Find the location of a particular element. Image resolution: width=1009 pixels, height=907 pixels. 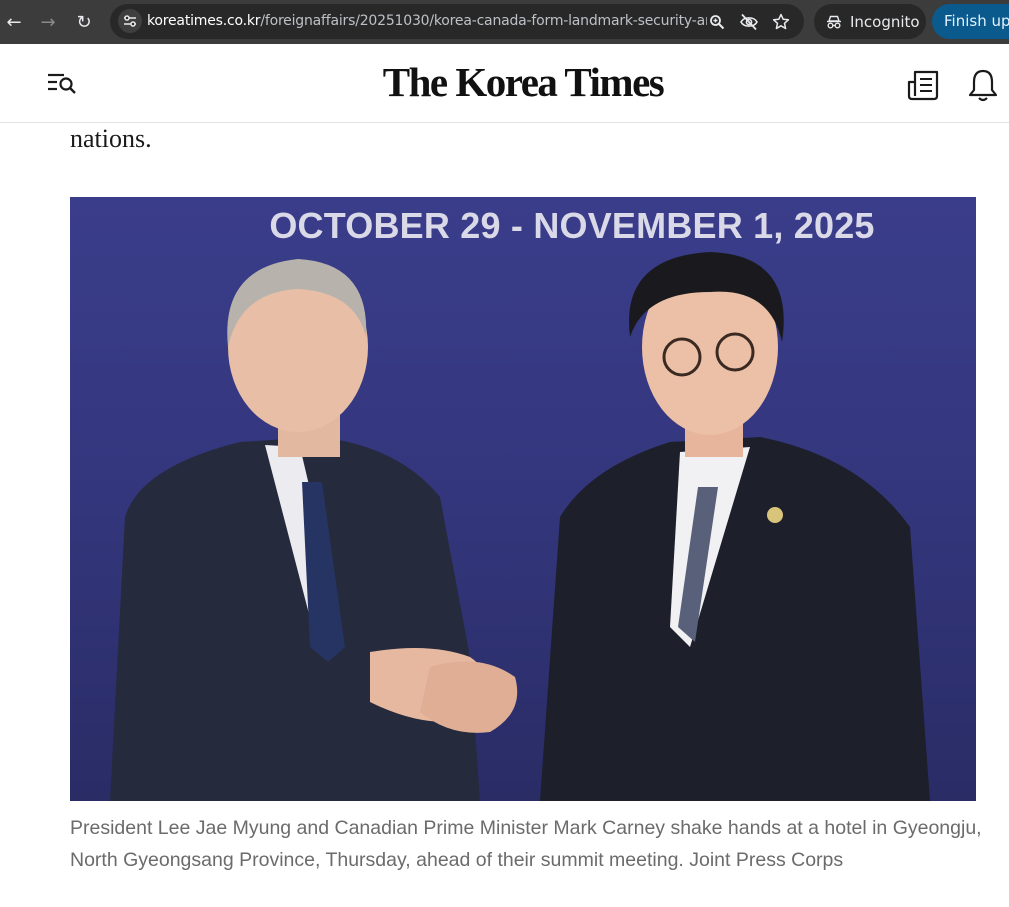

finish-update-button: Finish update is located at coordinates (970, 21).